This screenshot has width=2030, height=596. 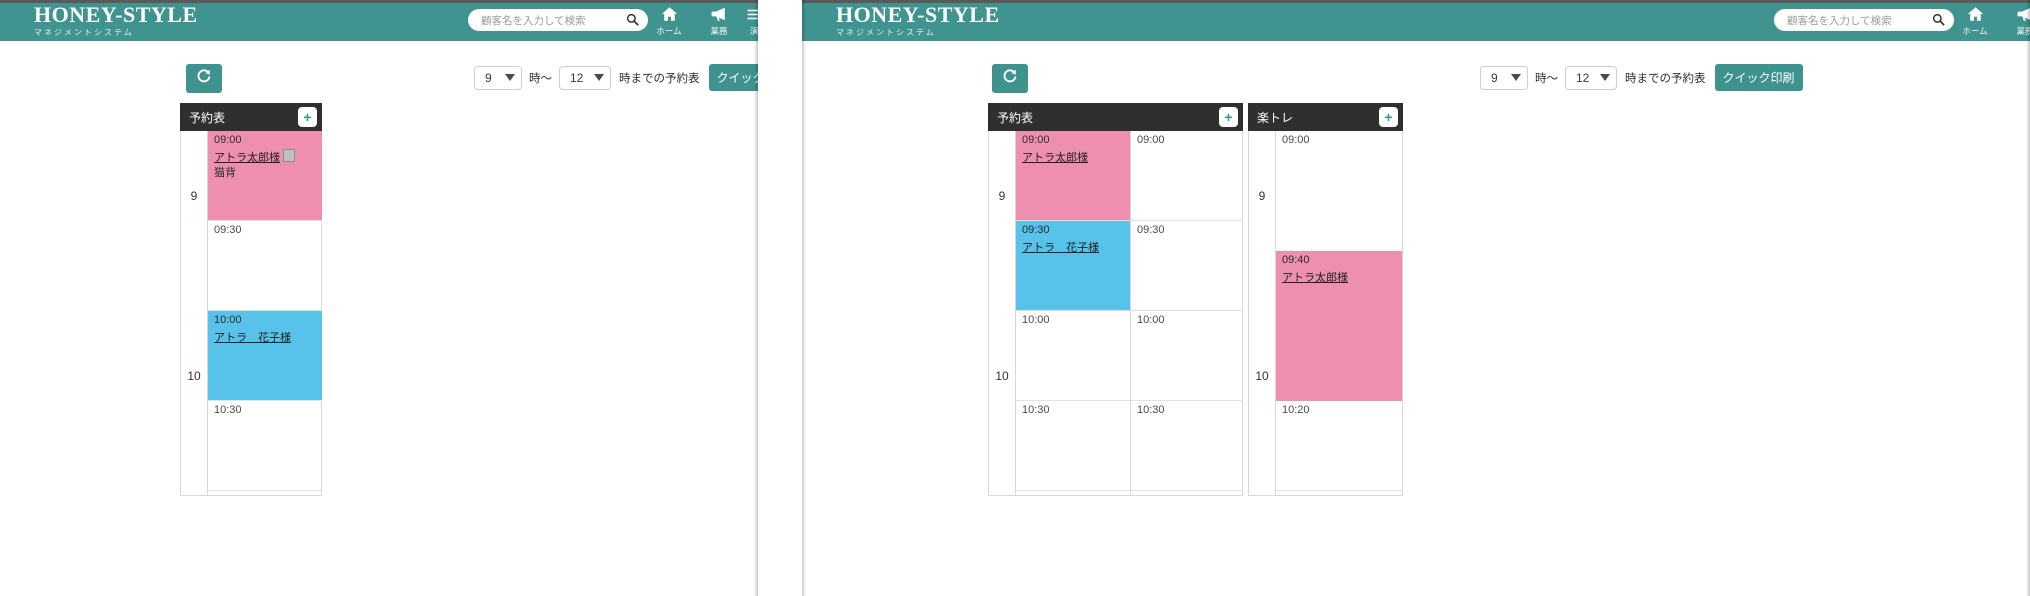 What do you see at coordinates (265, 355) in the screenshot?
I see `appointment-card: 10:00 アトラ 花子様` at bounding box center [265, 355].